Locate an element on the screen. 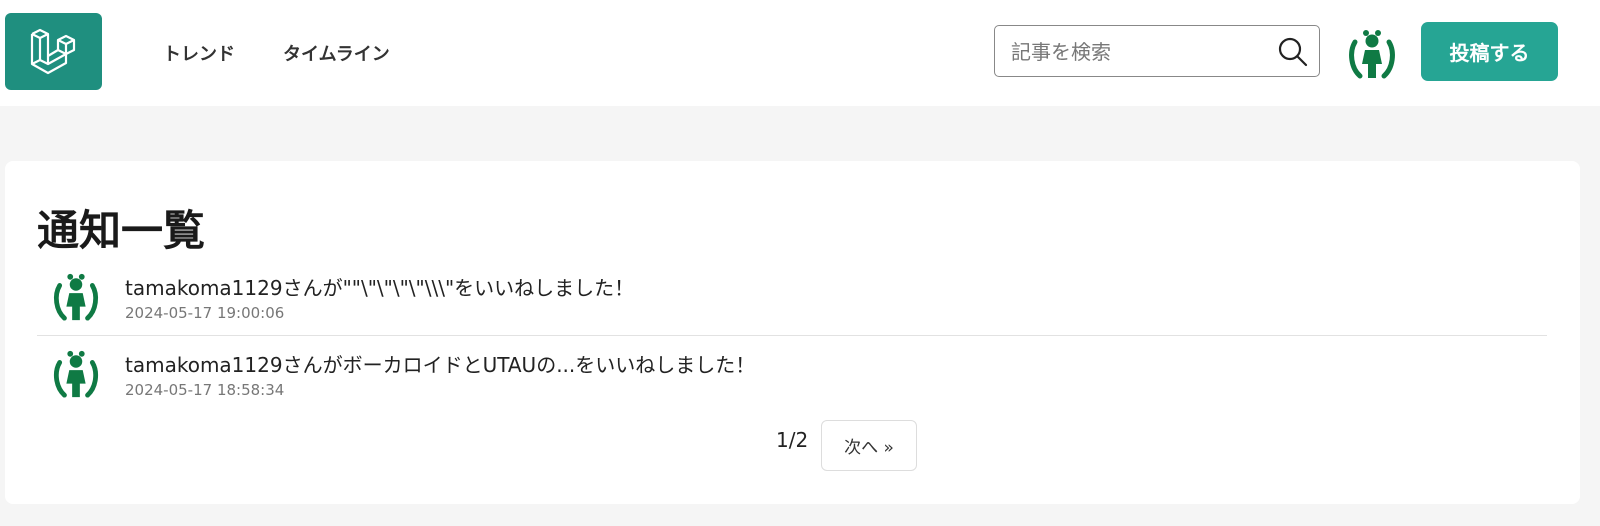 The image size is (1600, 526). notification-timestamp: 2024-05-17 18:58:34 is located at coordinates (205, 390).